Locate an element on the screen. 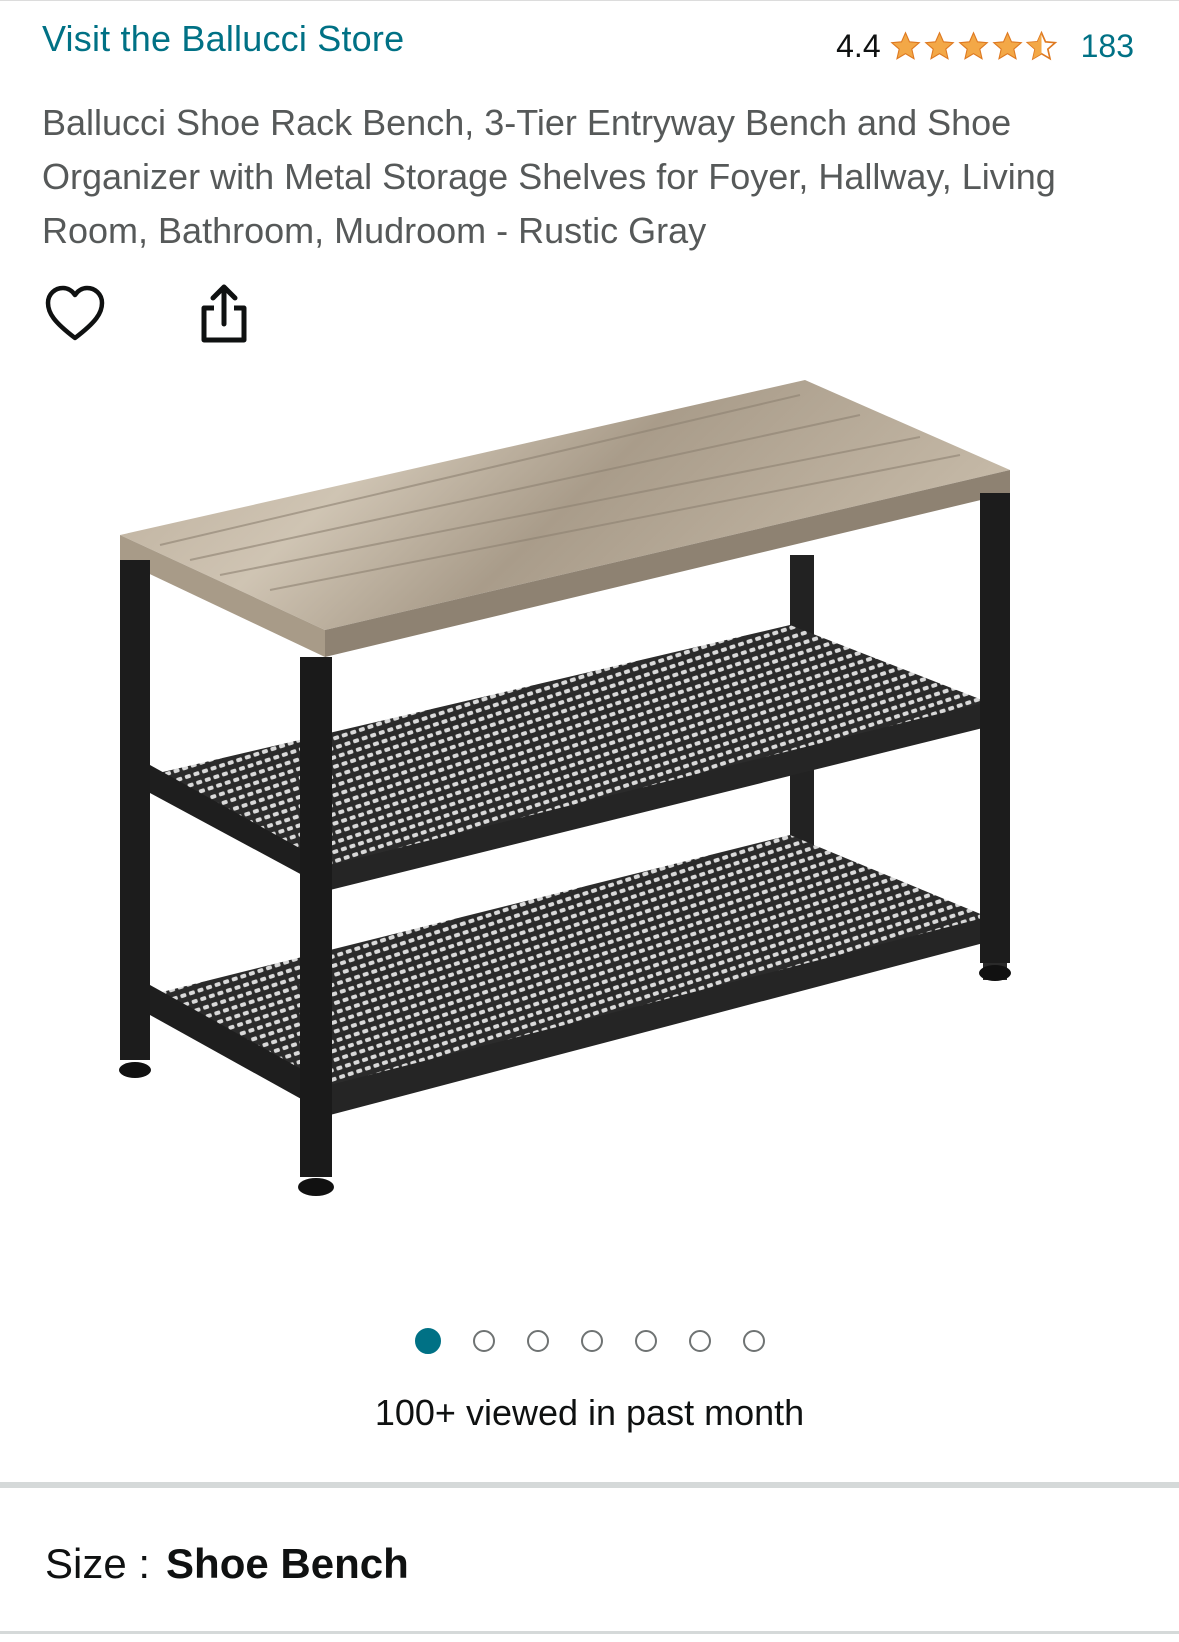 The height and width of the screenshot is (1642, 1179). rating-summary: 4.4 183 is located at coordinates (985, 46).